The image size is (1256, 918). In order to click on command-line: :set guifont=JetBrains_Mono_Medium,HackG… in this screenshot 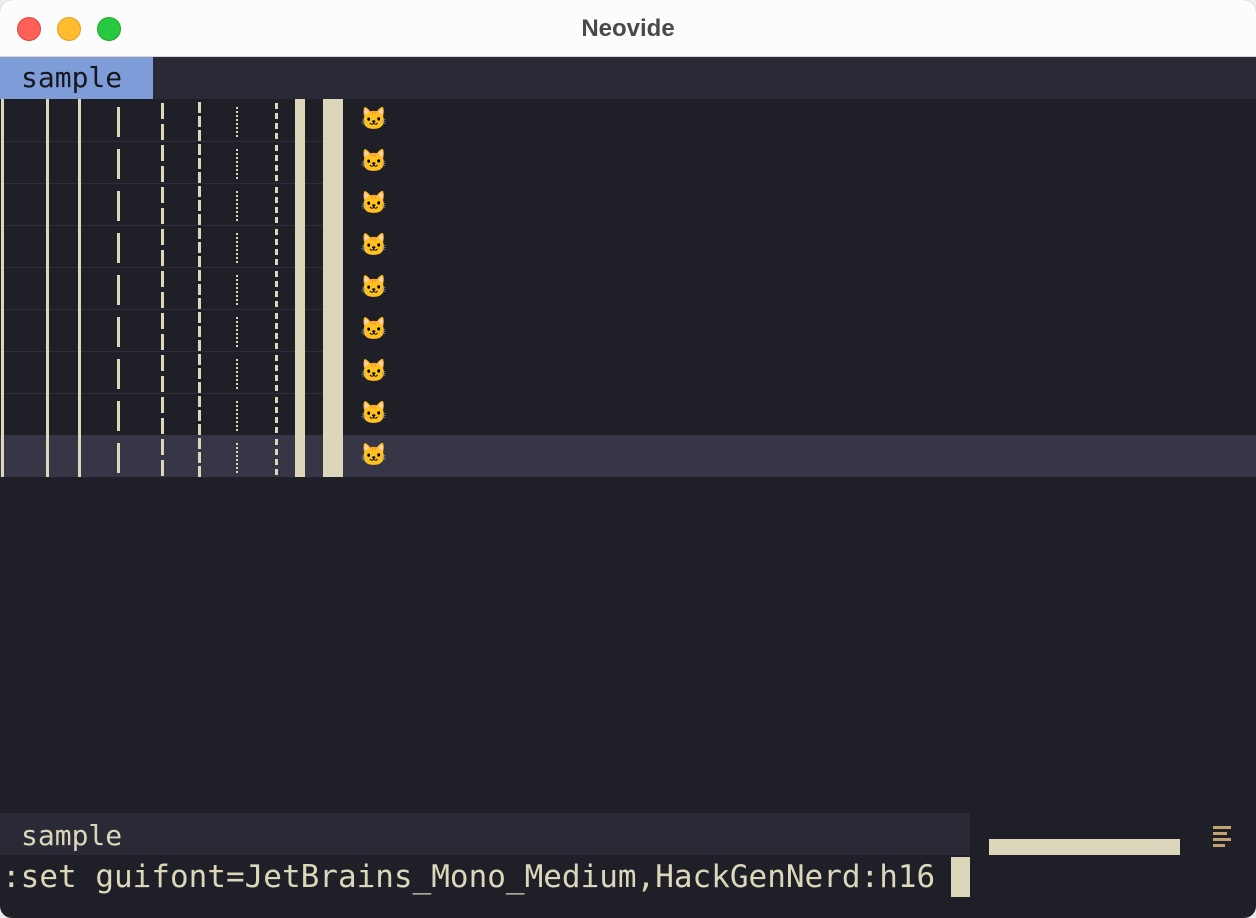, I will do `click(628, 876)`.